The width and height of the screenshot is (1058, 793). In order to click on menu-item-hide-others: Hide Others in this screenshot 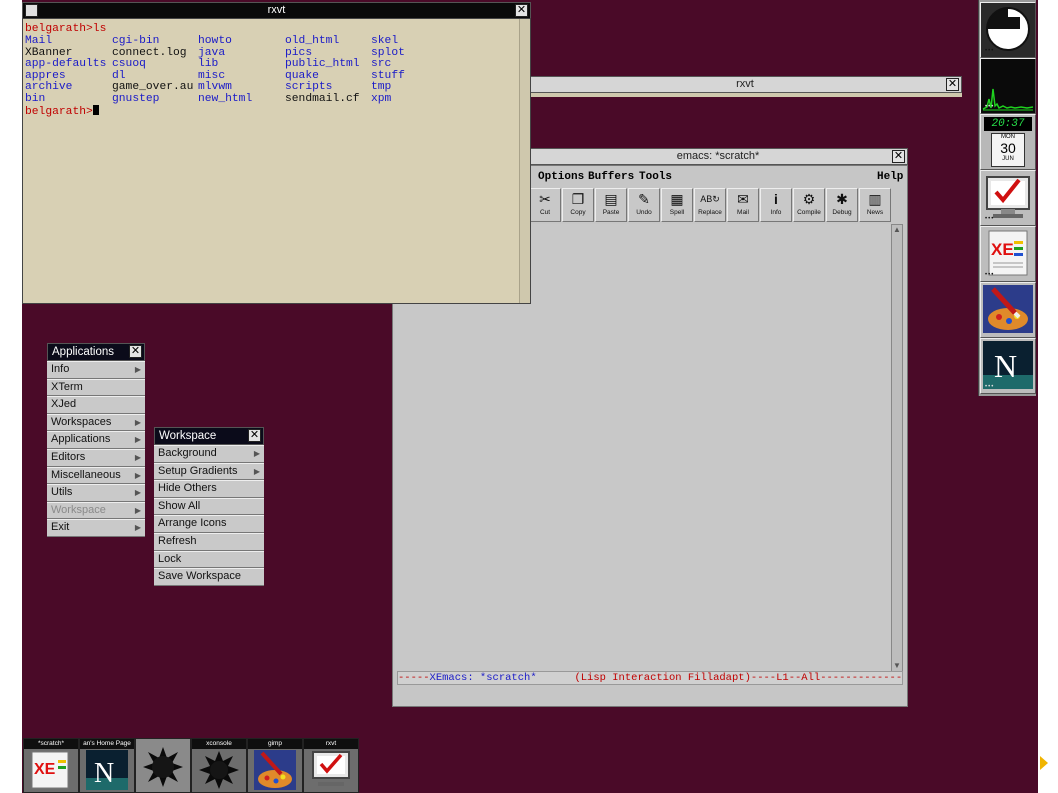, I will do `click(209, 489)`.